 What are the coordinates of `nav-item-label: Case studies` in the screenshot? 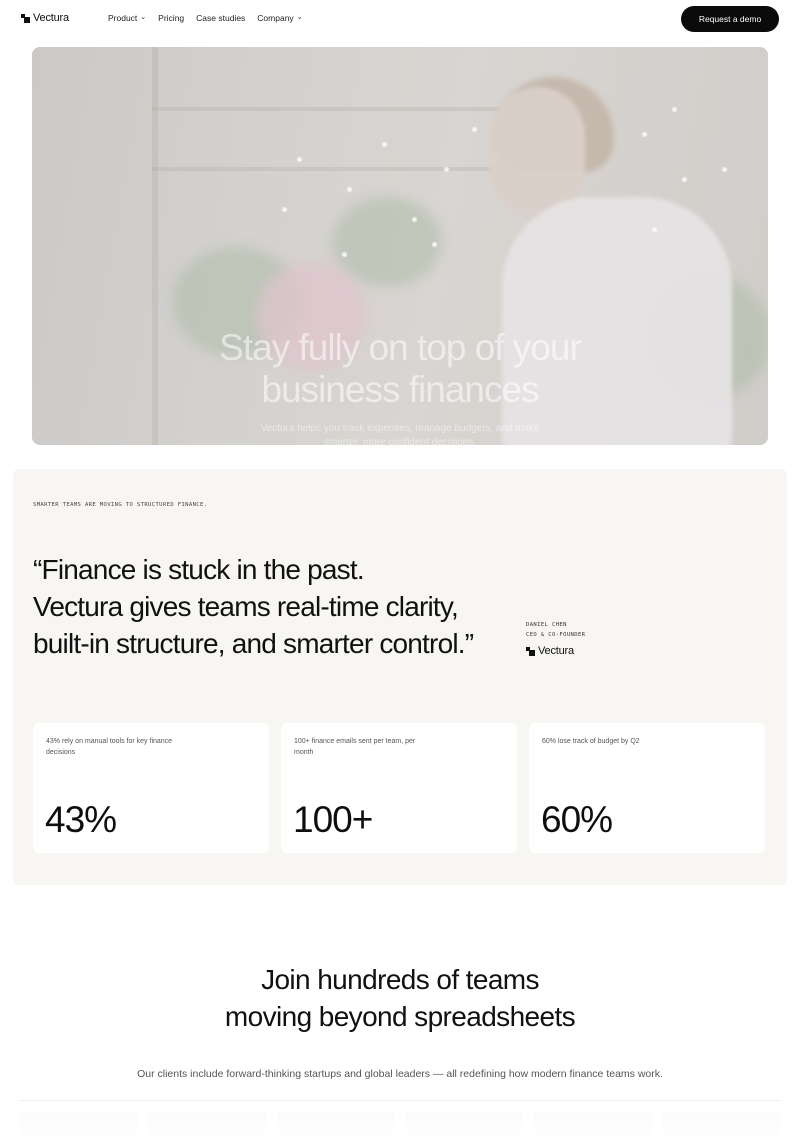 It's located at (221, 18).